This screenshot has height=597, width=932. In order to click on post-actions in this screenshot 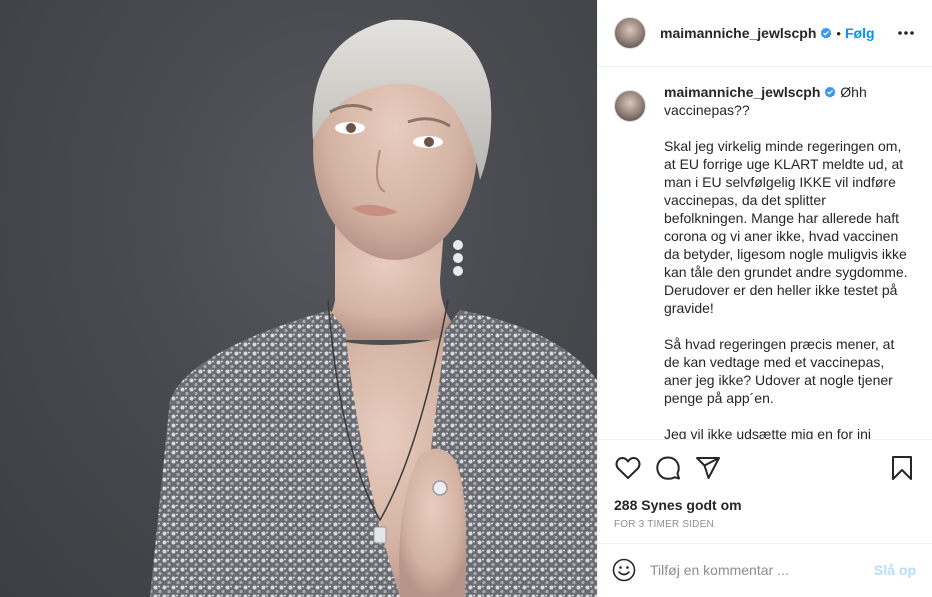, I will do `click(765, 467)`.